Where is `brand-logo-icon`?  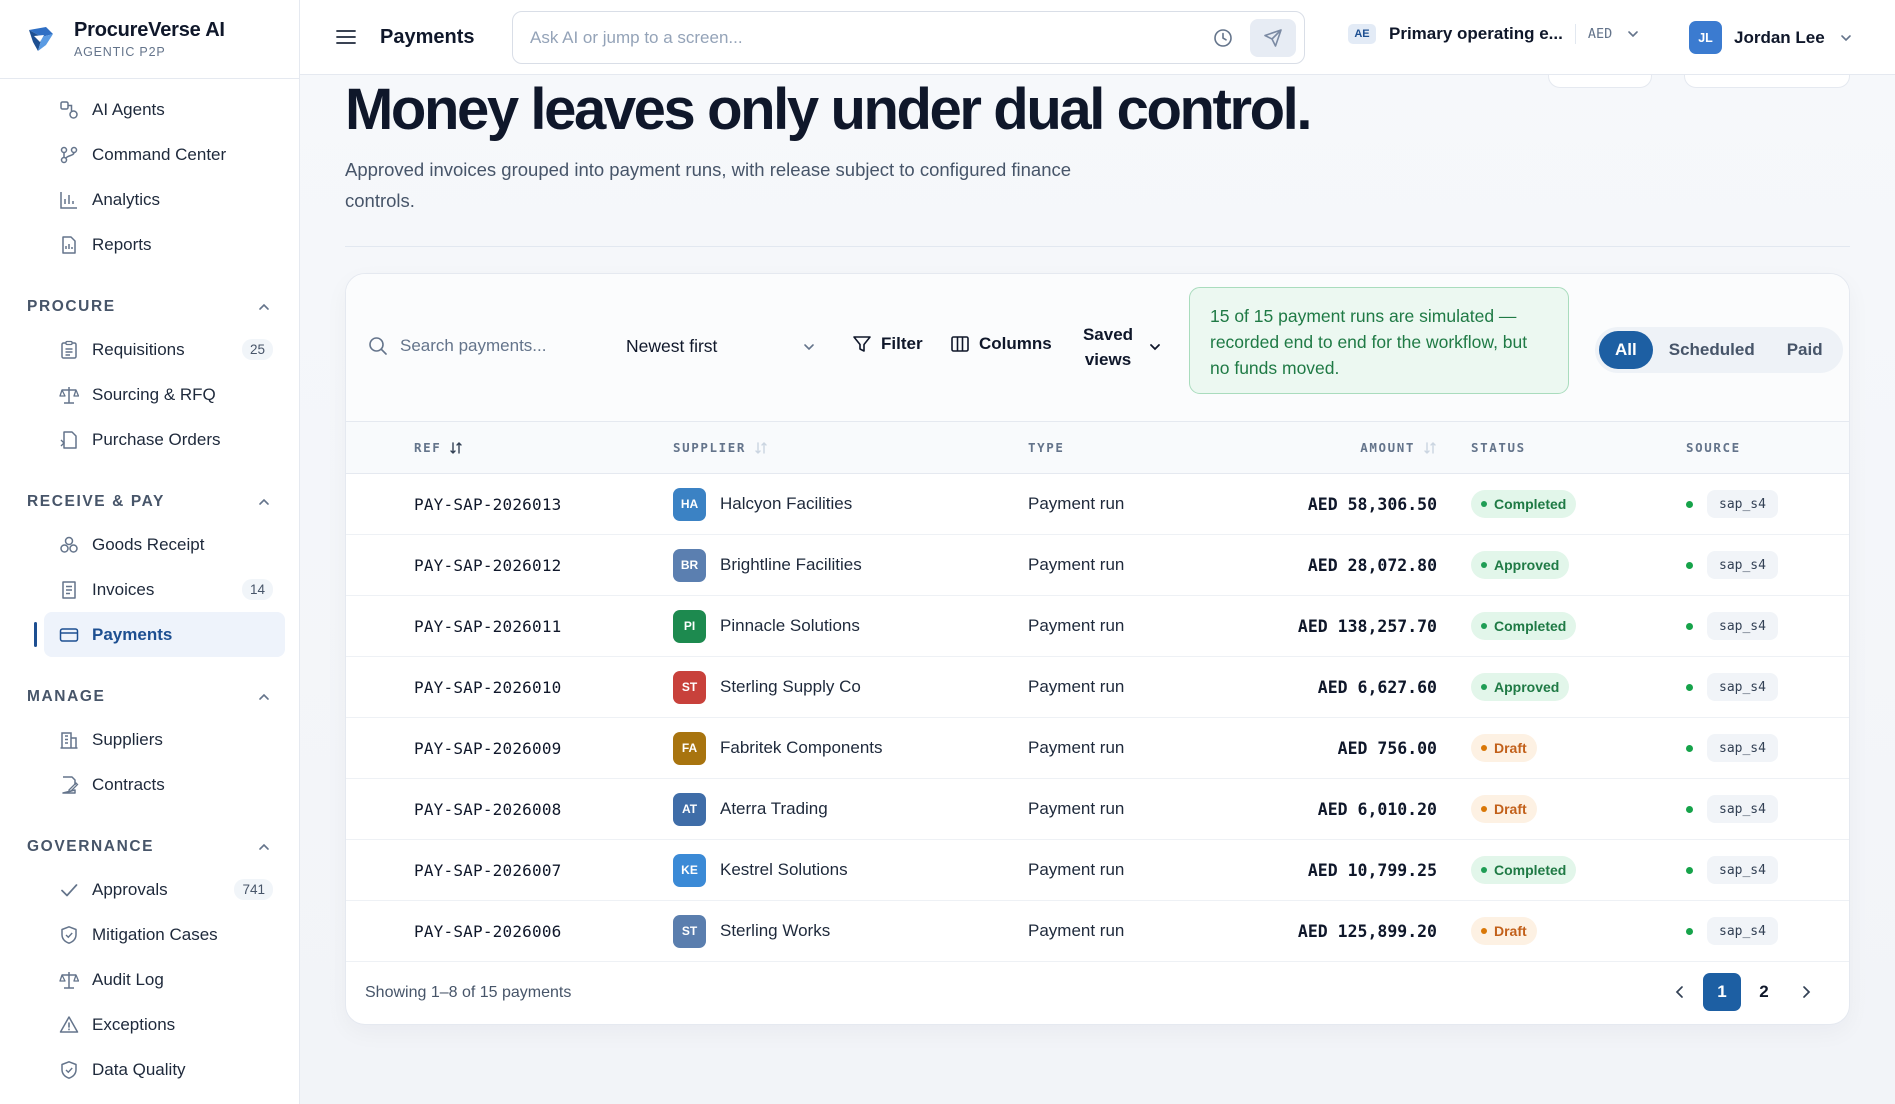
brand-logo-icon is located at coordinates (41, 39).